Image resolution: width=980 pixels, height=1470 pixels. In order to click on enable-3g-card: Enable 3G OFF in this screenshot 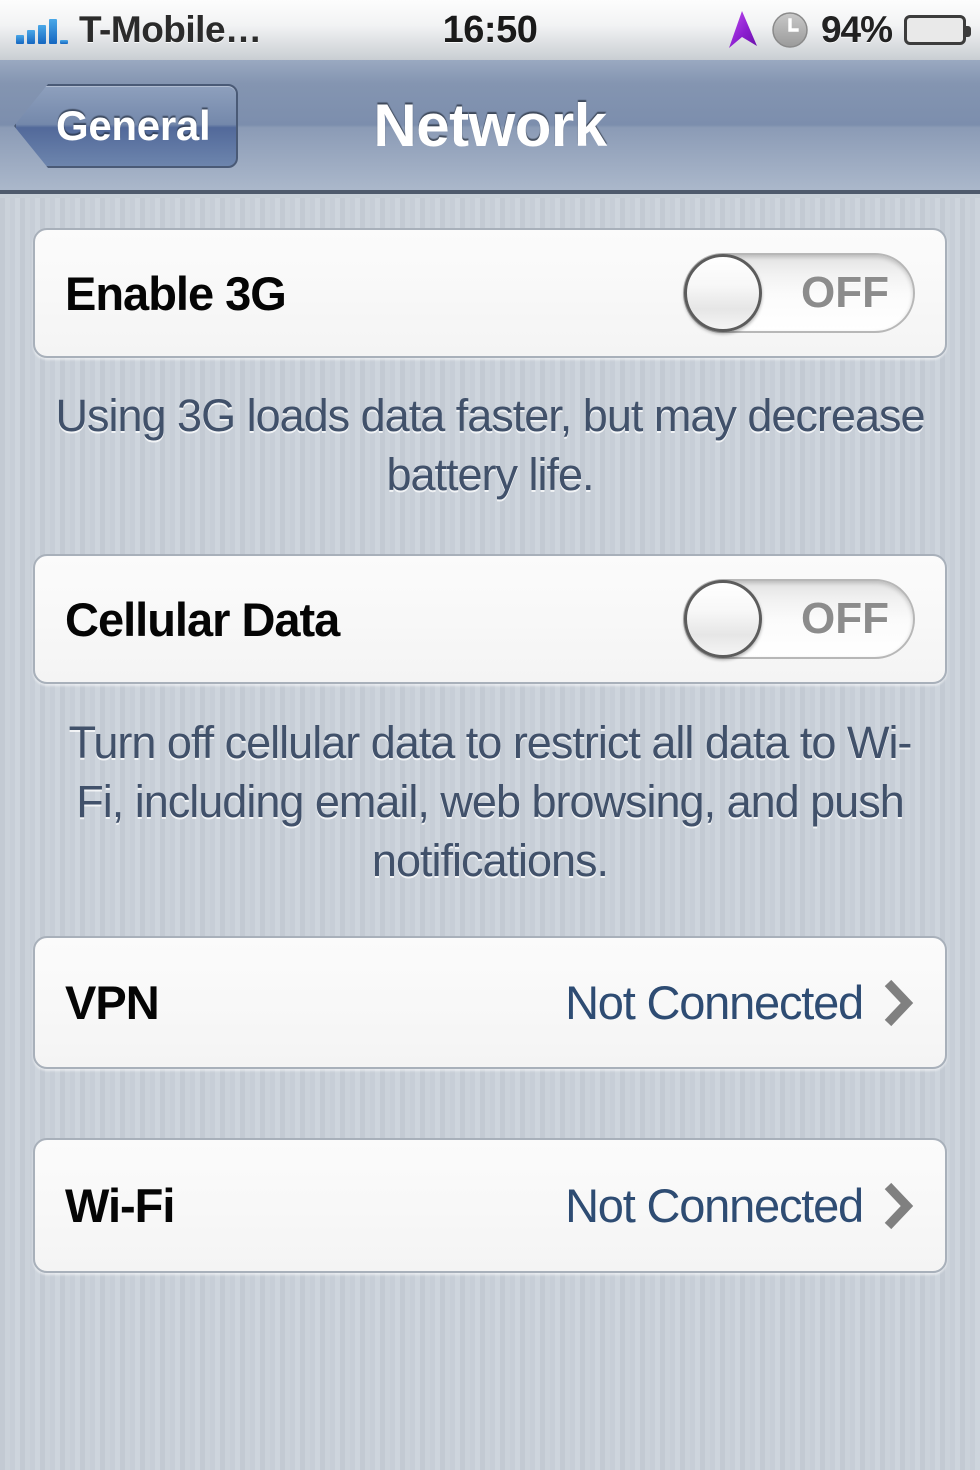, I will do `click(490, 293)`.